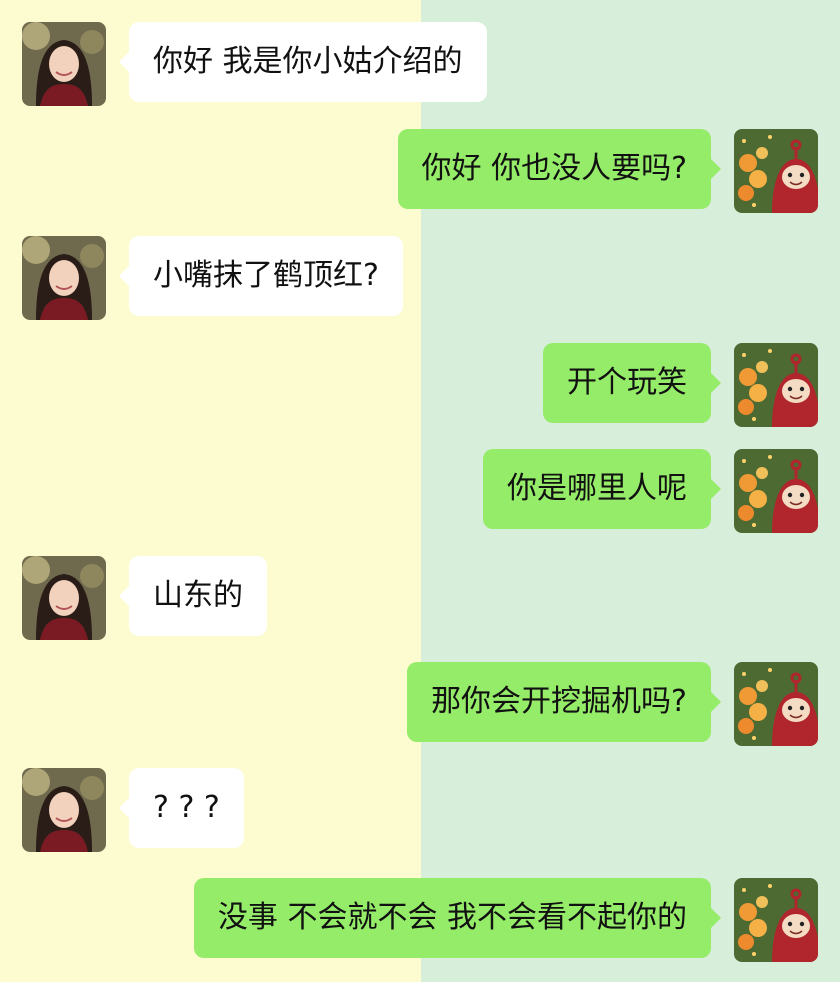 The height and width of the screenshot is (982, 840). What do you see at coordinates (457, 918) in the screenshot?
I see `message-bubble-outgoing: 没事 不会就不会 我不会看不起你的` at bounding box center [457, 918].